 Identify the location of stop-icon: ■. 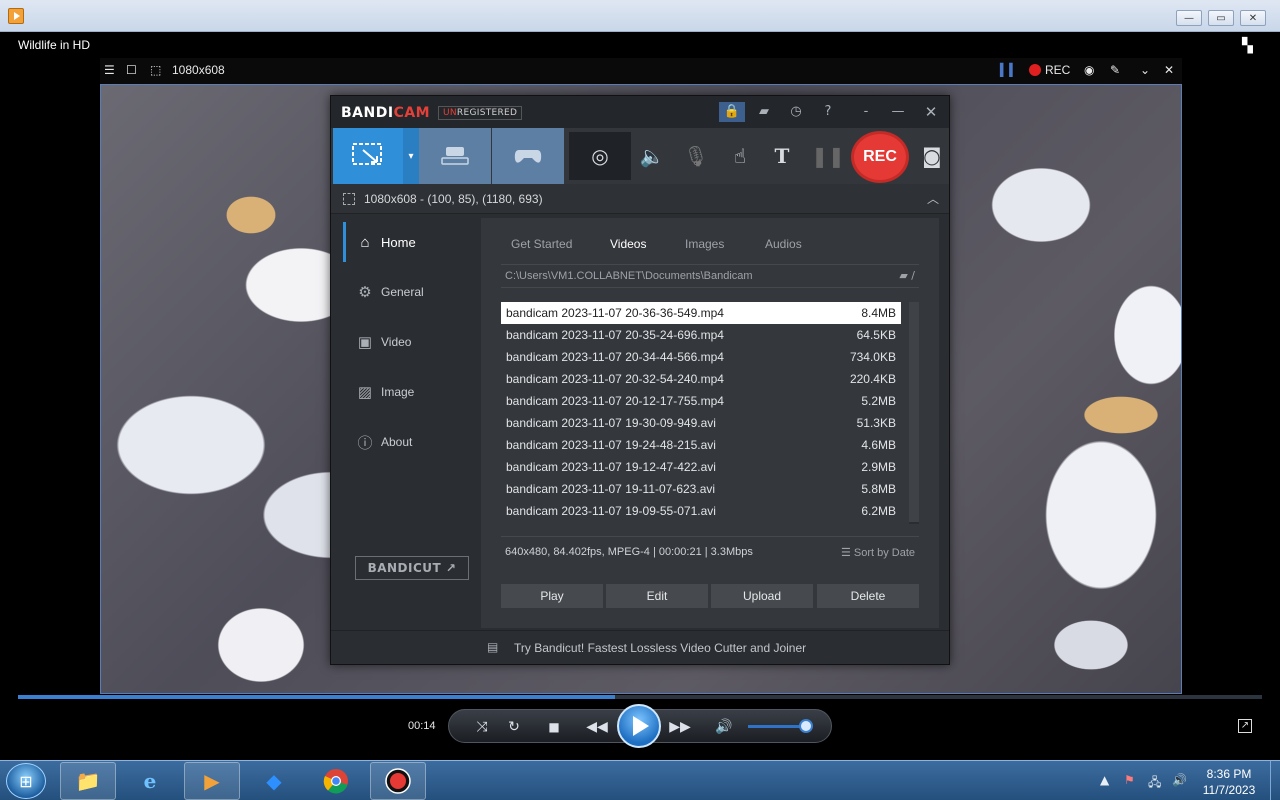
(554, 727).